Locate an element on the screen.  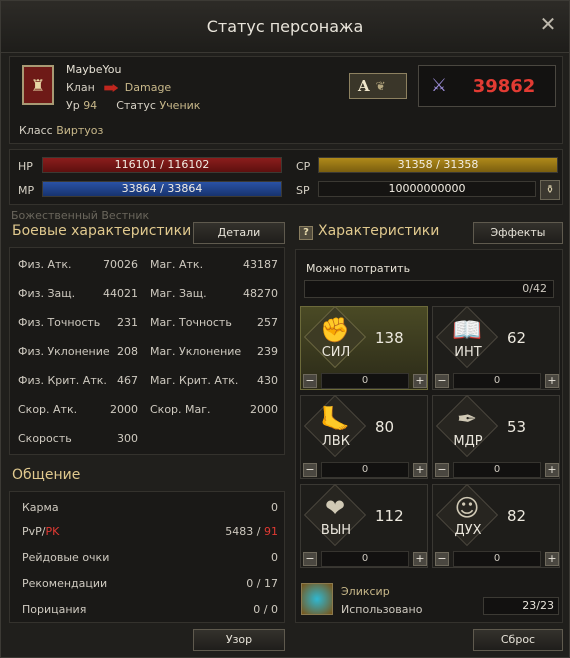
stat-label: Скорость is located at coordinates (45, 438).